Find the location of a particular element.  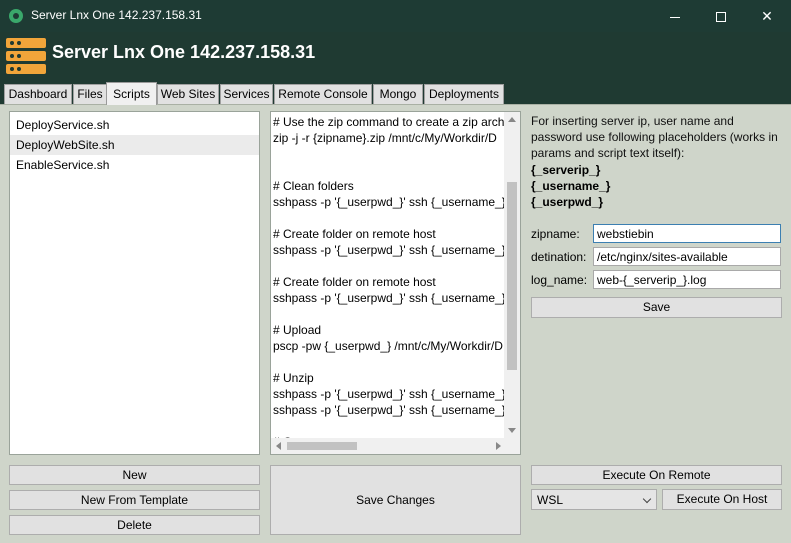

placeholder-list: {_serverip_} {_username_} {_userpwd_} is located at coordinates (570, 186).